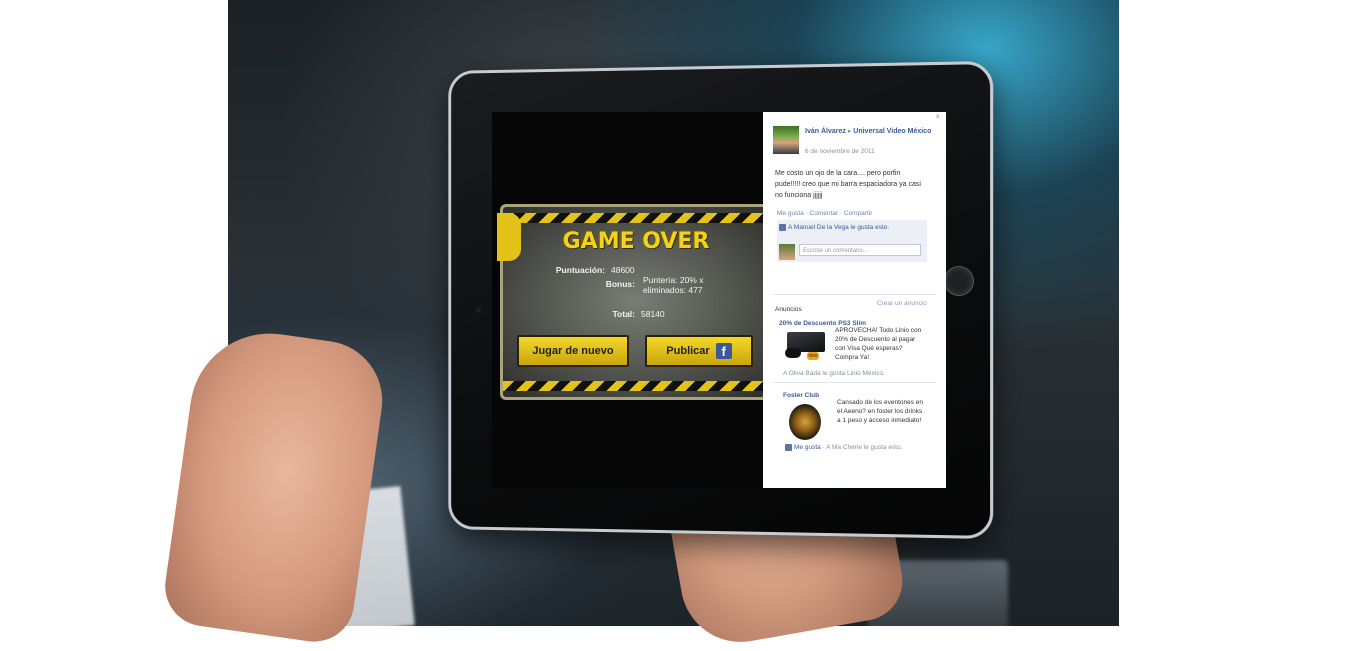  Describe the element at coordinates (807, 447) in the screenshot. I see `ad2-like-button: Me gusta` at that location.